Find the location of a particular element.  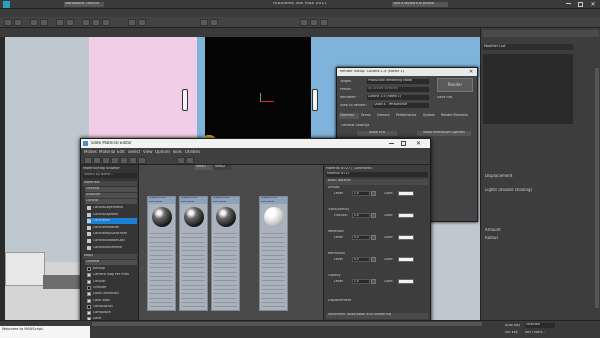

sme-show-background-tool is located at coordinates (142, 160).